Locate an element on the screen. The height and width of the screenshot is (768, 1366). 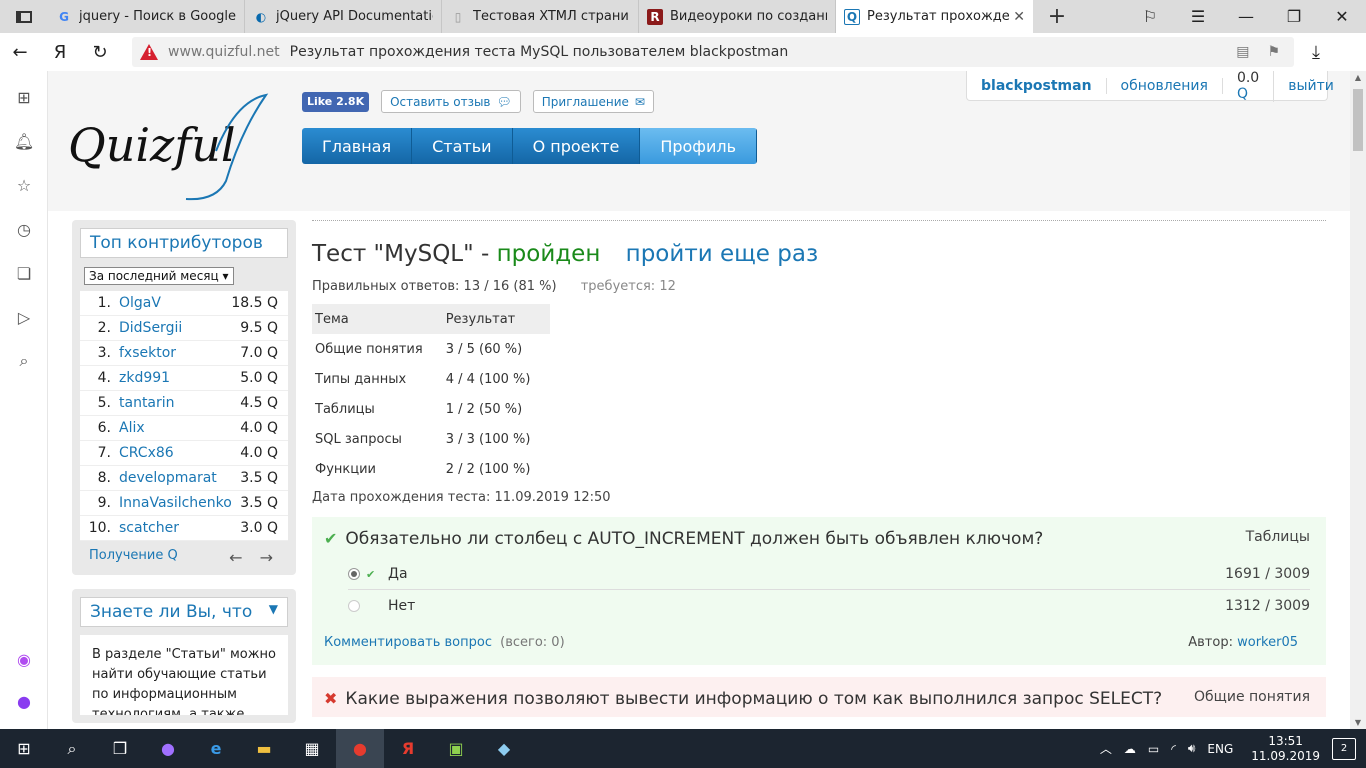
google-icon: G is located at coordinates (64, 16).